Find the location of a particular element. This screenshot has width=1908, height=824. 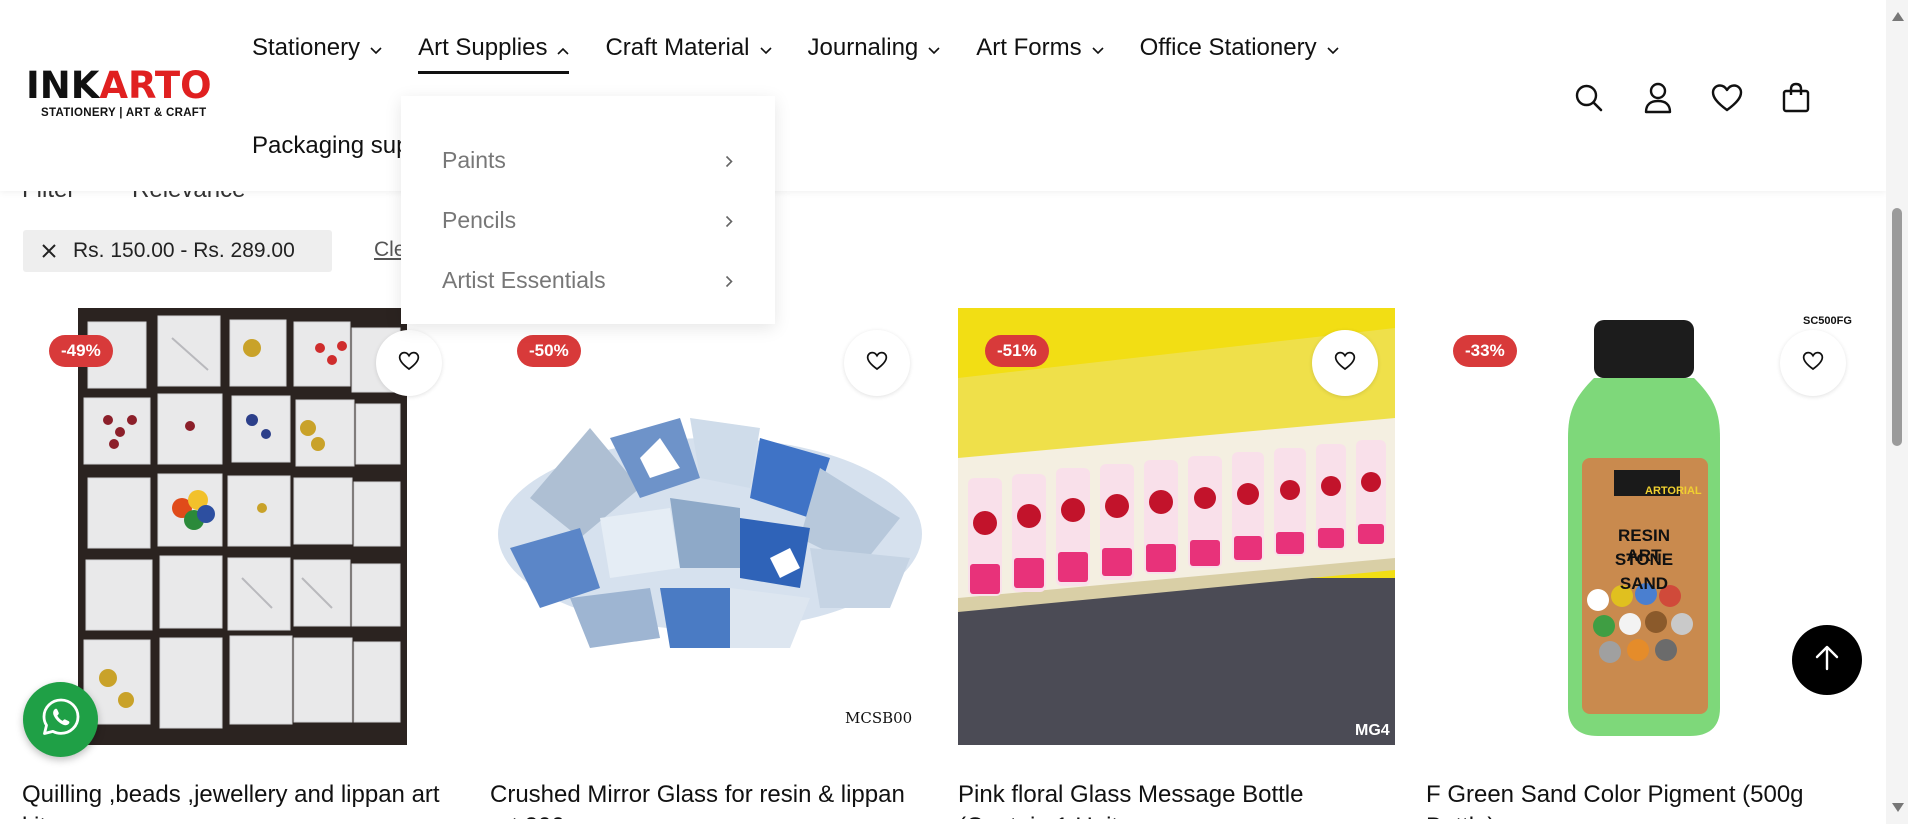

nav-item-craft-material: Craft Material is located at coordinates (688, 48).